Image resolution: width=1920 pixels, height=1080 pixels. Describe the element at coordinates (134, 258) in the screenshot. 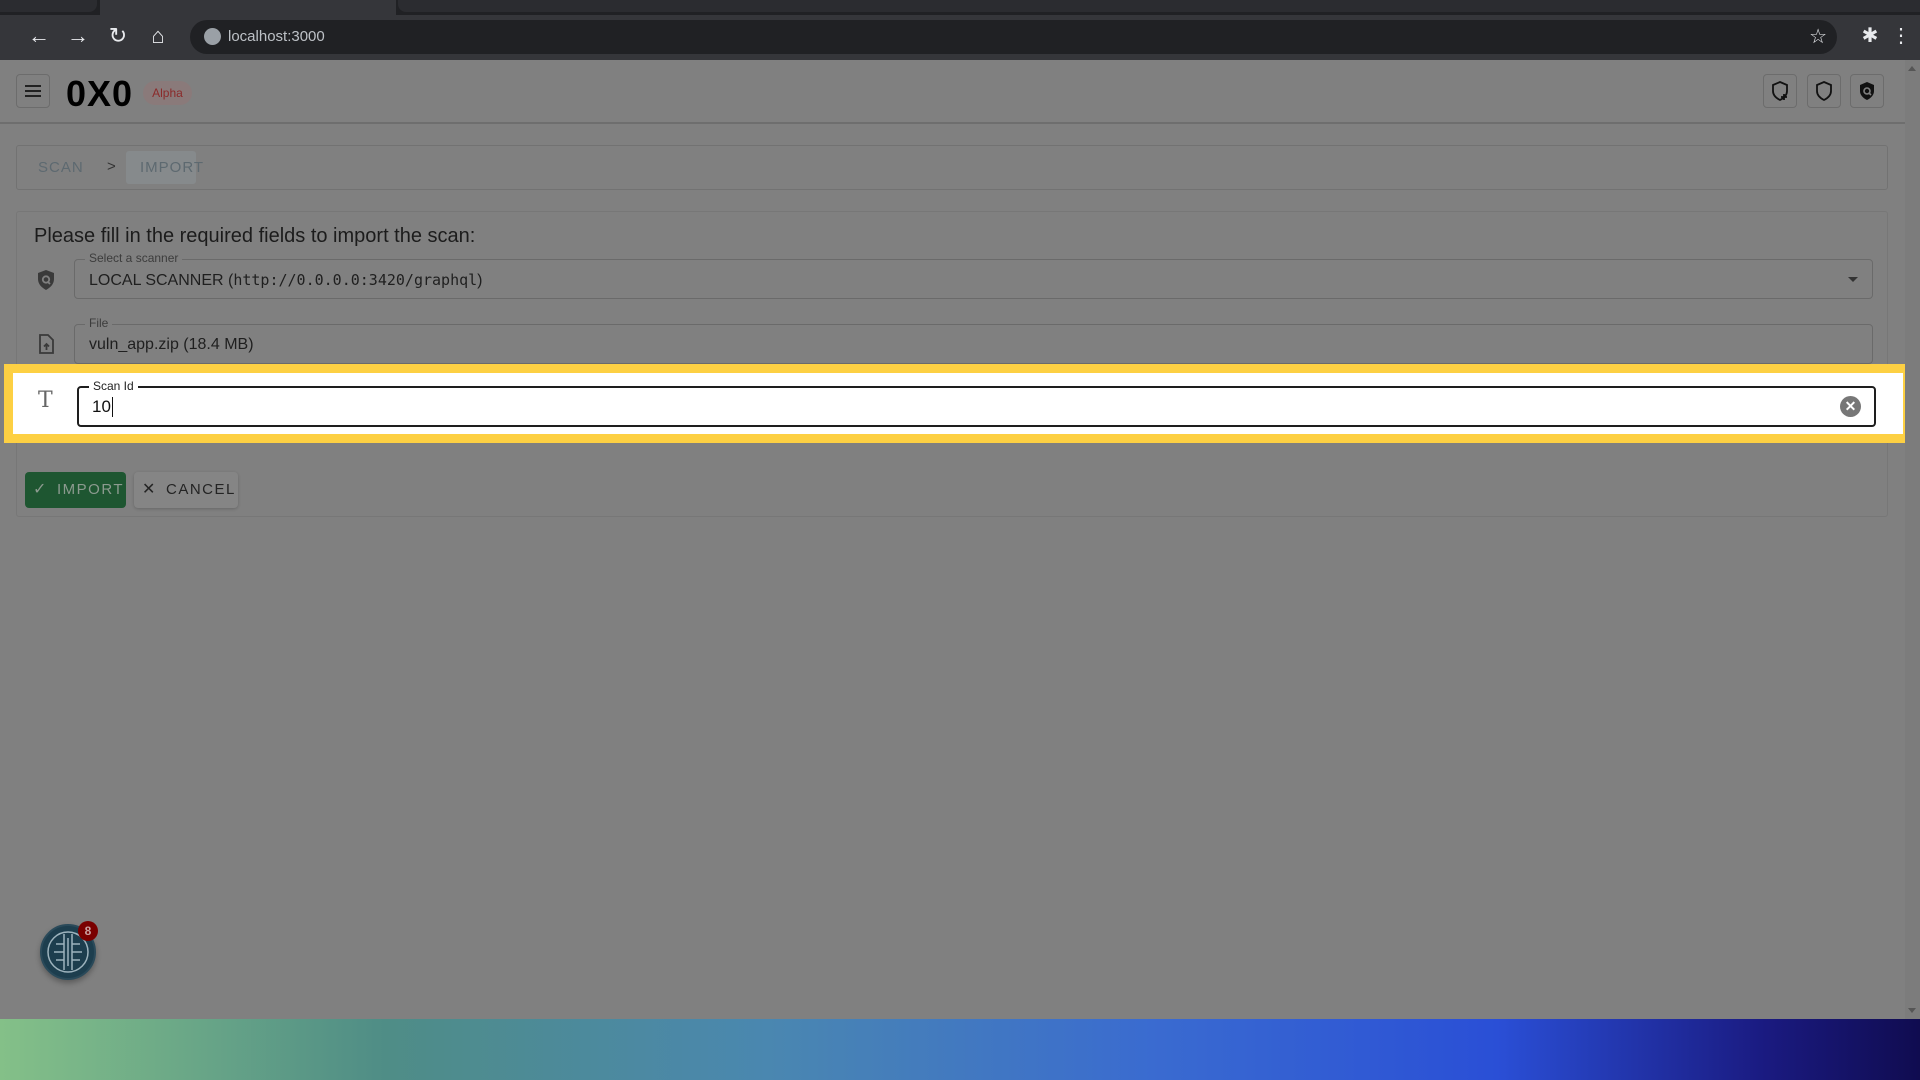

I see `scanner-select-label: Select a scanner` at that location.